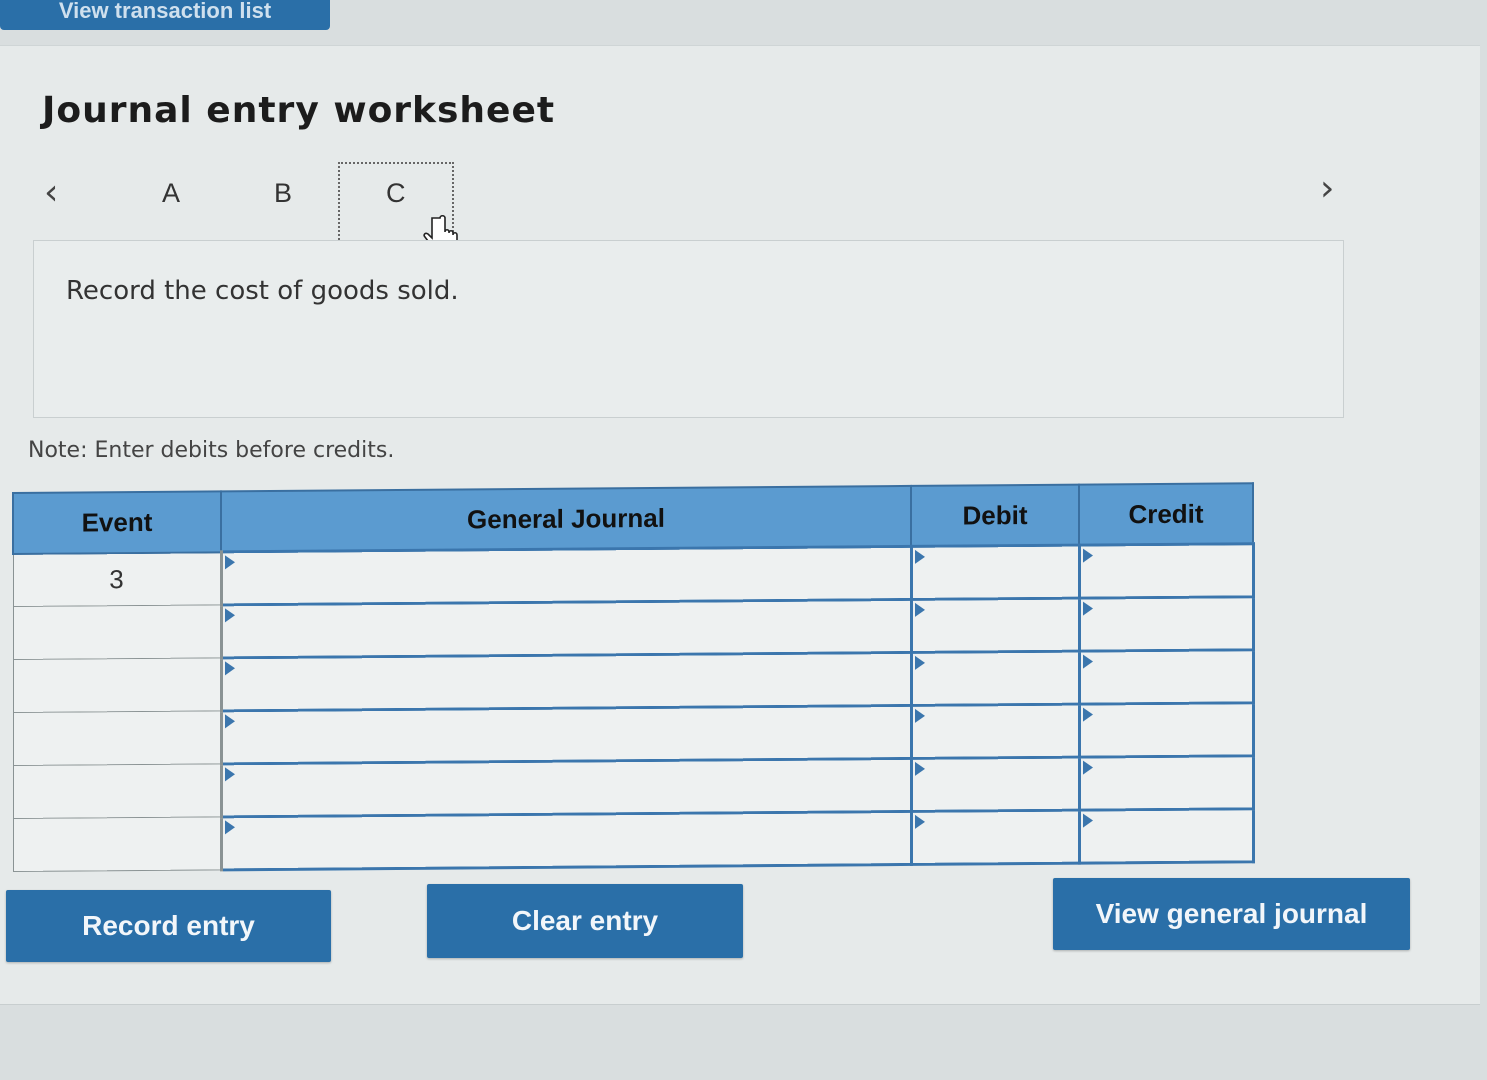 Image resolution: width=1487 pixels, height=1080 pixels. What do you see at coordinates (566, 518) in the screenshot?
I see `column-header-general-journal: General Journal` at bounding box center [566, 518].